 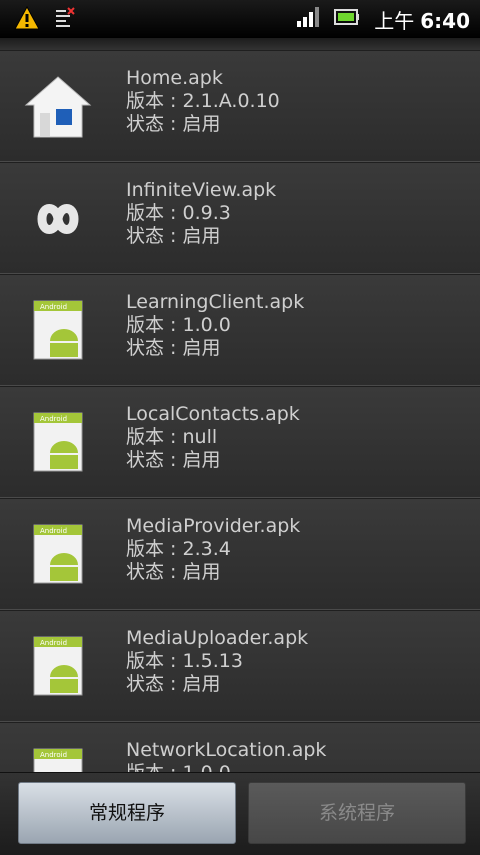 I want to click on app-row: Home.apk 版本 : 2.1.A.0.10 状态 : 启用, so click(x=240, y=106).